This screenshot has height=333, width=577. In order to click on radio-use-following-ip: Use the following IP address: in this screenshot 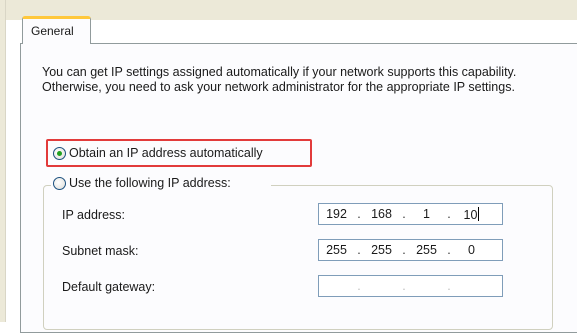, I will do `click(142, 183)`.